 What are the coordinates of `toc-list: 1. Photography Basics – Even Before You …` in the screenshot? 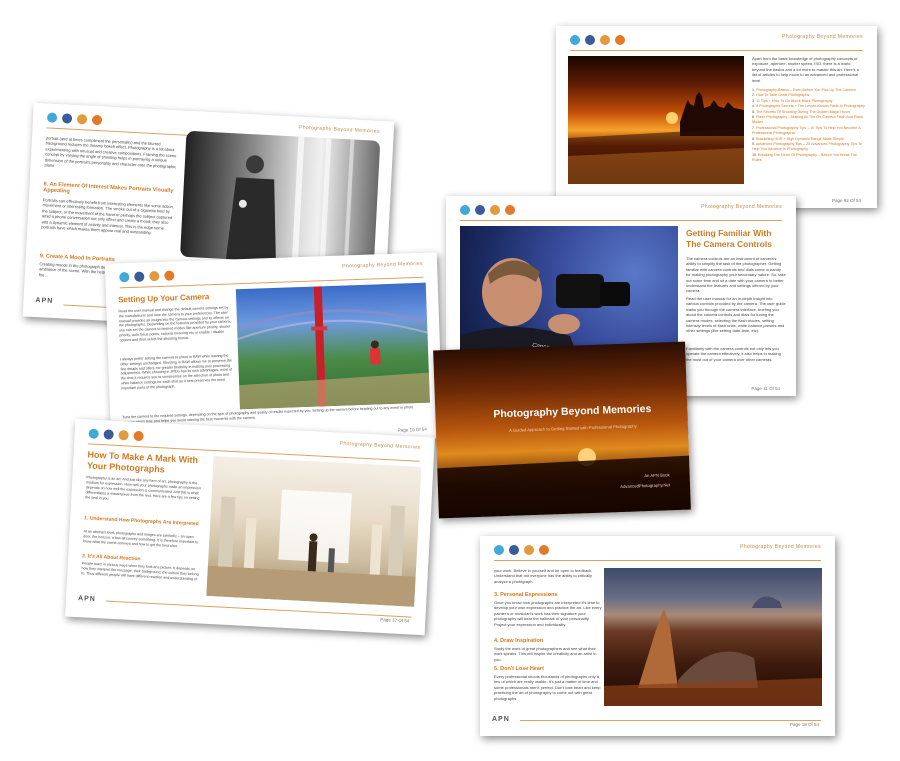 It's located at (809, 126).